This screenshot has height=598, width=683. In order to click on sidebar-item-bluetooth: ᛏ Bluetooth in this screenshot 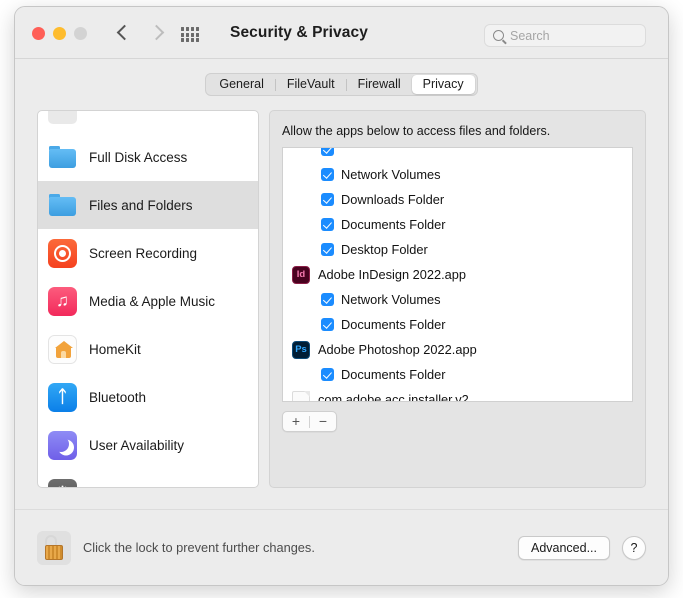, I will do `click(148, 397)`.